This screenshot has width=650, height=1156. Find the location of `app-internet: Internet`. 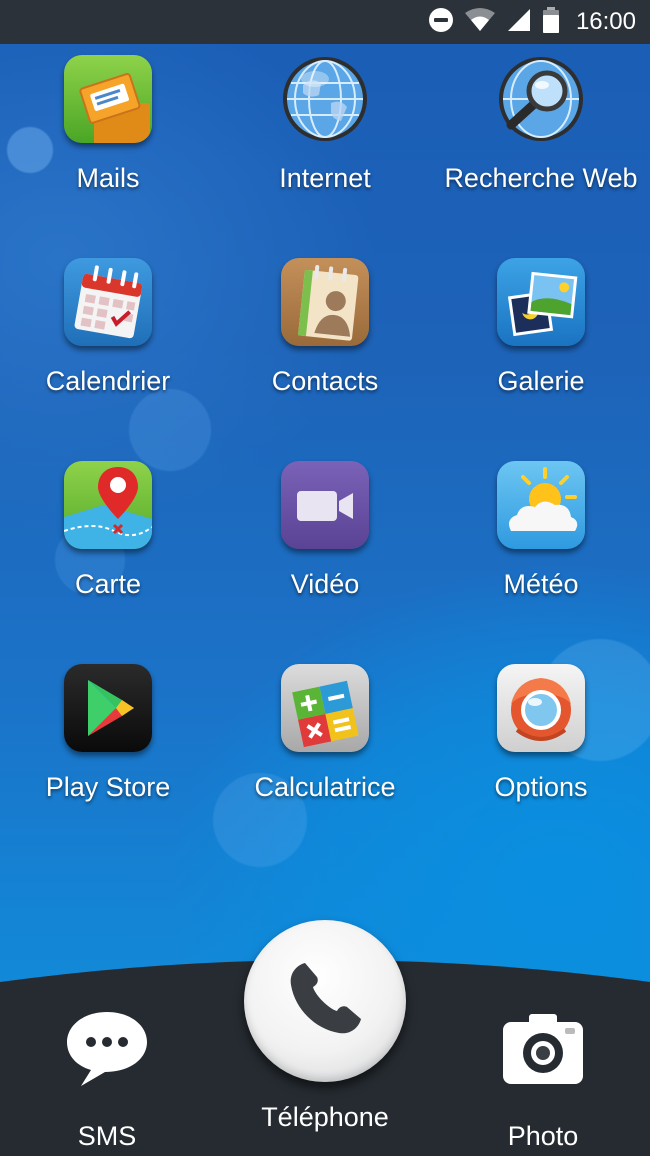

app-internet: Internet is located at coordinates (325, 135).